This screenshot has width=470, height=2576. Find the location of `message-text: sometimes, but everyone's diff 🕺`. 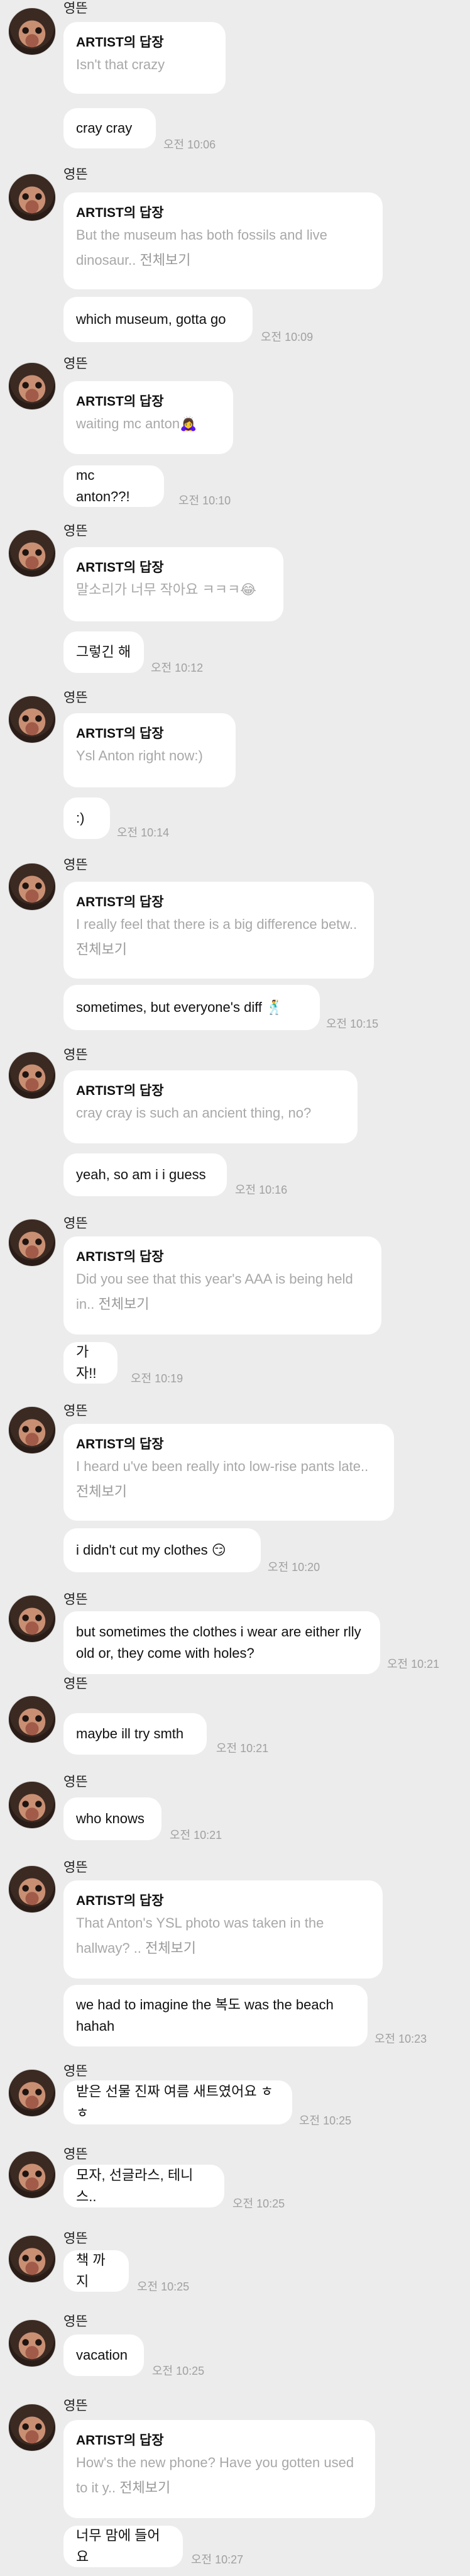

message-text: sometimes, but everyone's diff 🕺 is located at coordinates (179, 1007).